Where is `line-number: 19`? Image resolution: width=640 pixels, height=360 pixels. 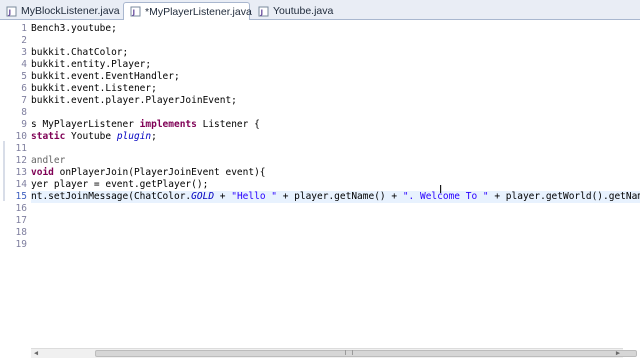 line-number: 19 is located at coordinates (21, 244).